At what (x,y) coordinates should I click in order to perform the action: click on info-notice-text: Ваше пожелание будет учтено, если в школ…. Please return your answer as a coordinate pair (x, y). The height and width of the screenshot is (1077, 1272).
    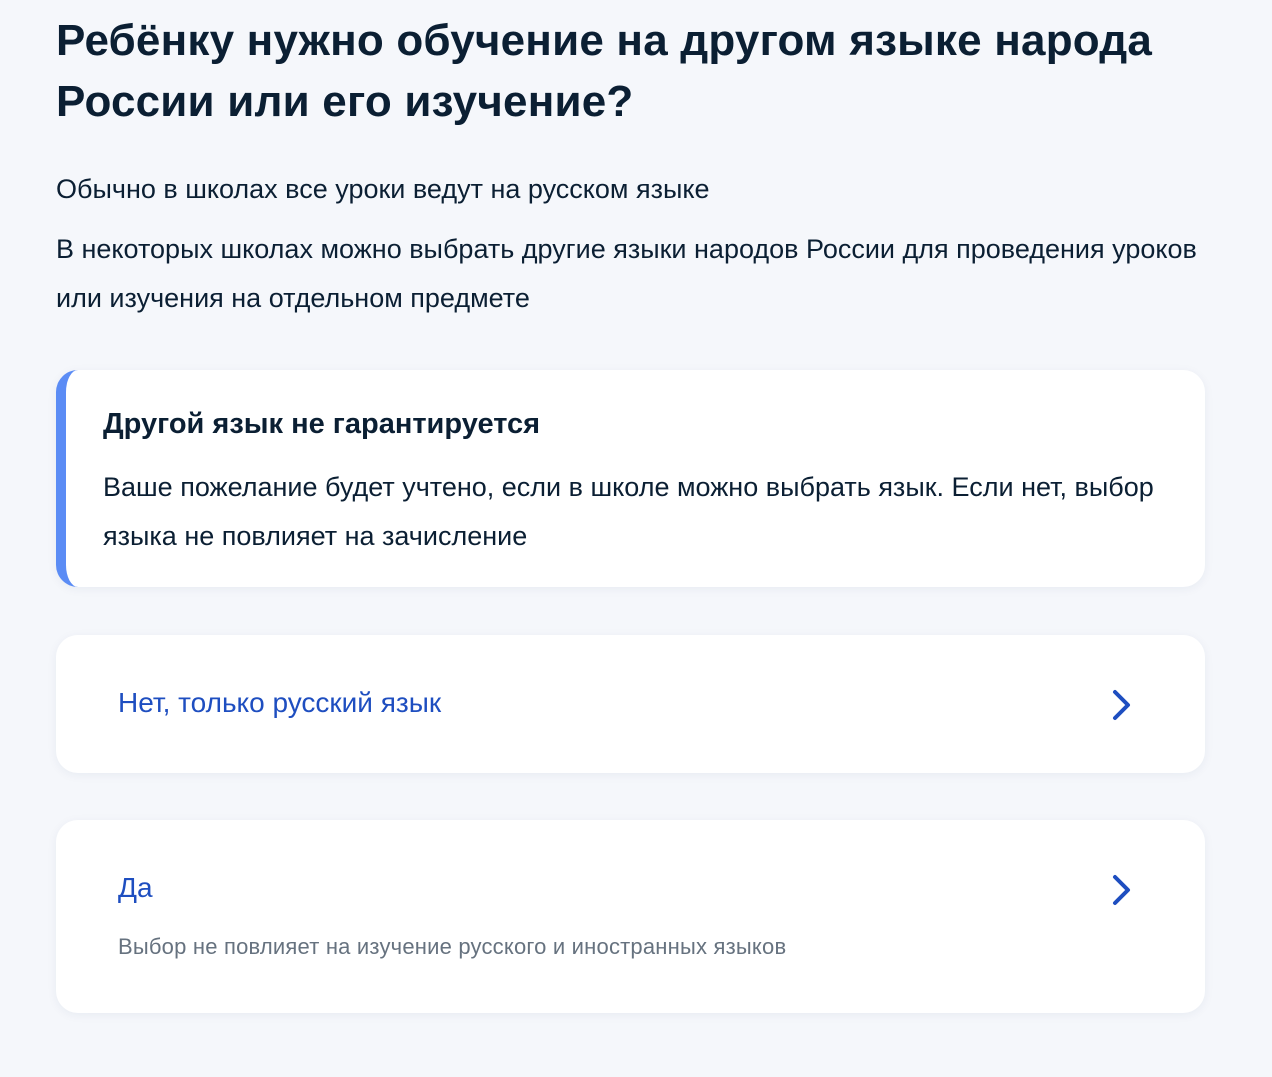
    Looking at the image, I should click on (628, 511).